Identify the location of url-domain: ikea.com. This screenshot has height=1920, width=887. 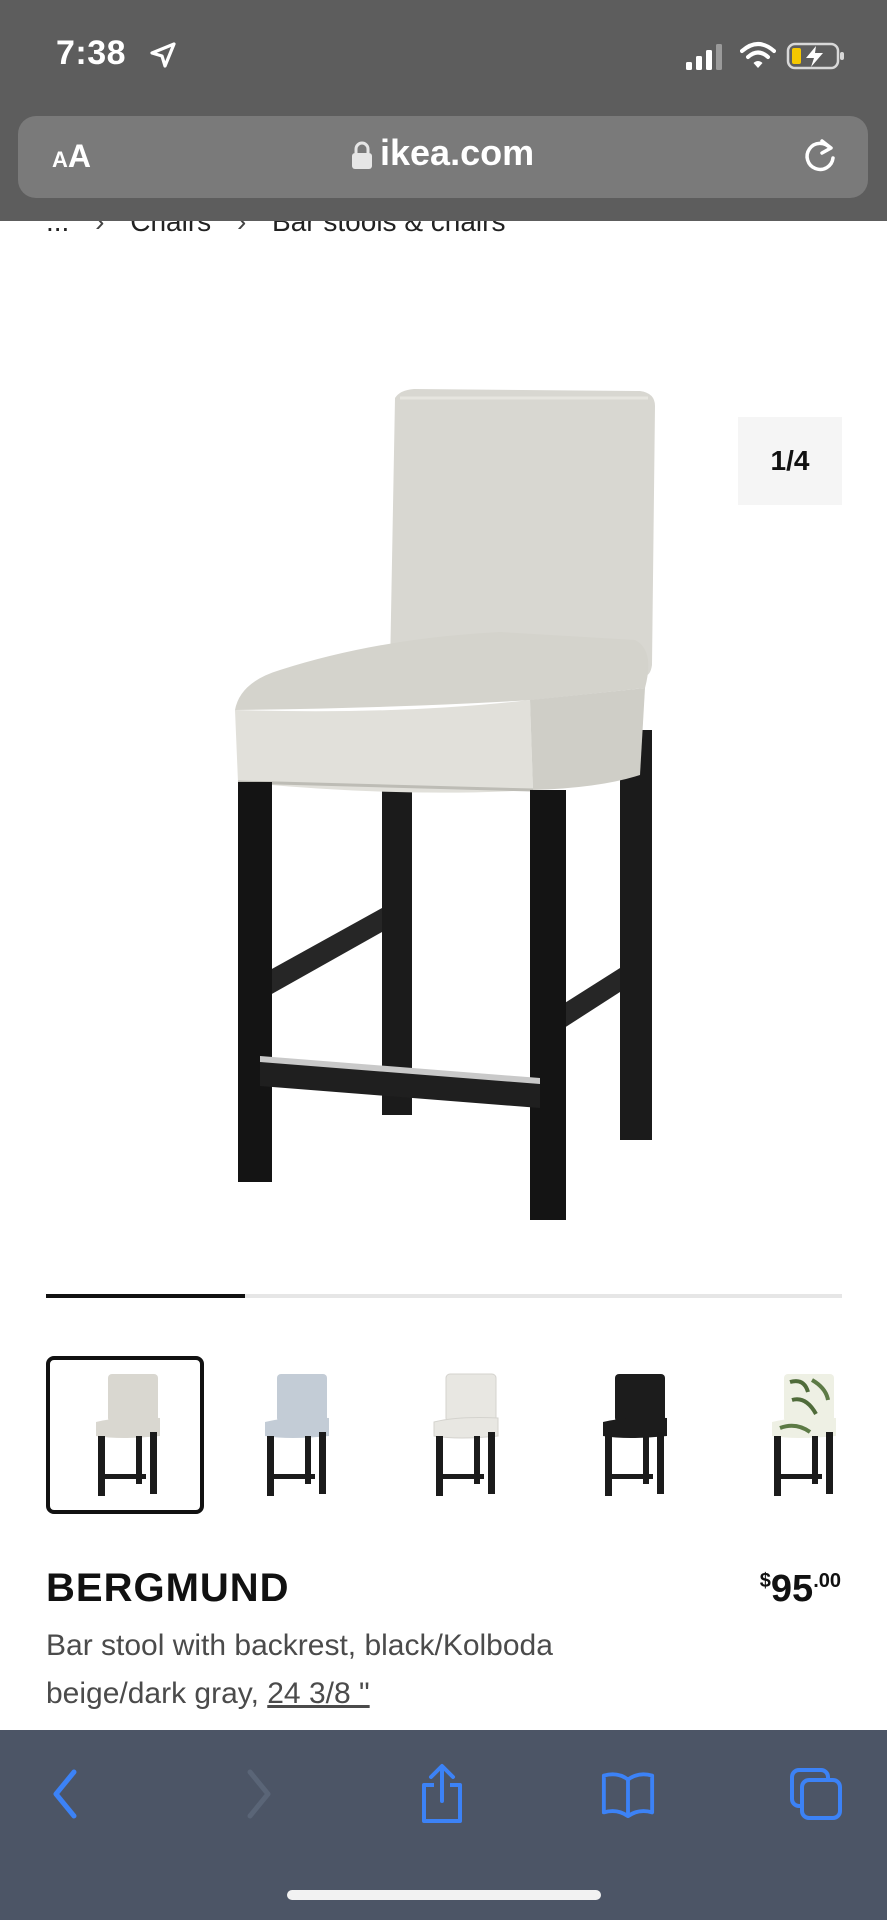
(457, 153).